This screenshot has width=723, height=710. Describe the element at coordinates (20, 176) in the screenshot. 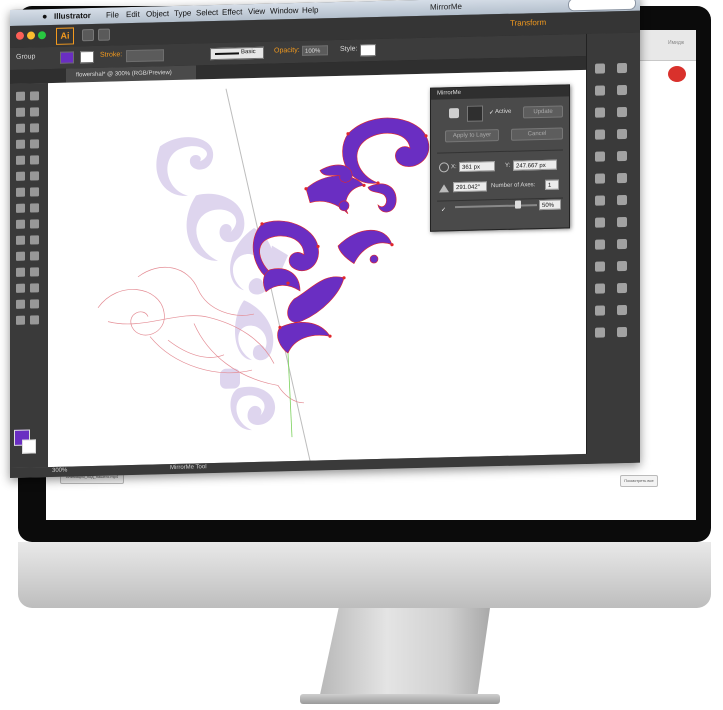

I see `blob-brush-tool-icon` at that location.